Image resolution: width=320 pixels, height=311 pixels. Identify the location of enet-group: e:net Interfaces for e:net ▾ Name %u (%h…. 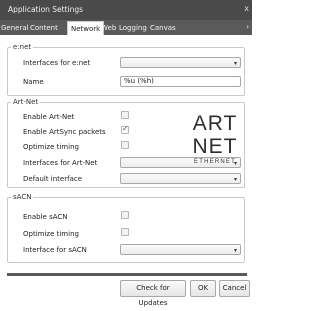
(126, 69).